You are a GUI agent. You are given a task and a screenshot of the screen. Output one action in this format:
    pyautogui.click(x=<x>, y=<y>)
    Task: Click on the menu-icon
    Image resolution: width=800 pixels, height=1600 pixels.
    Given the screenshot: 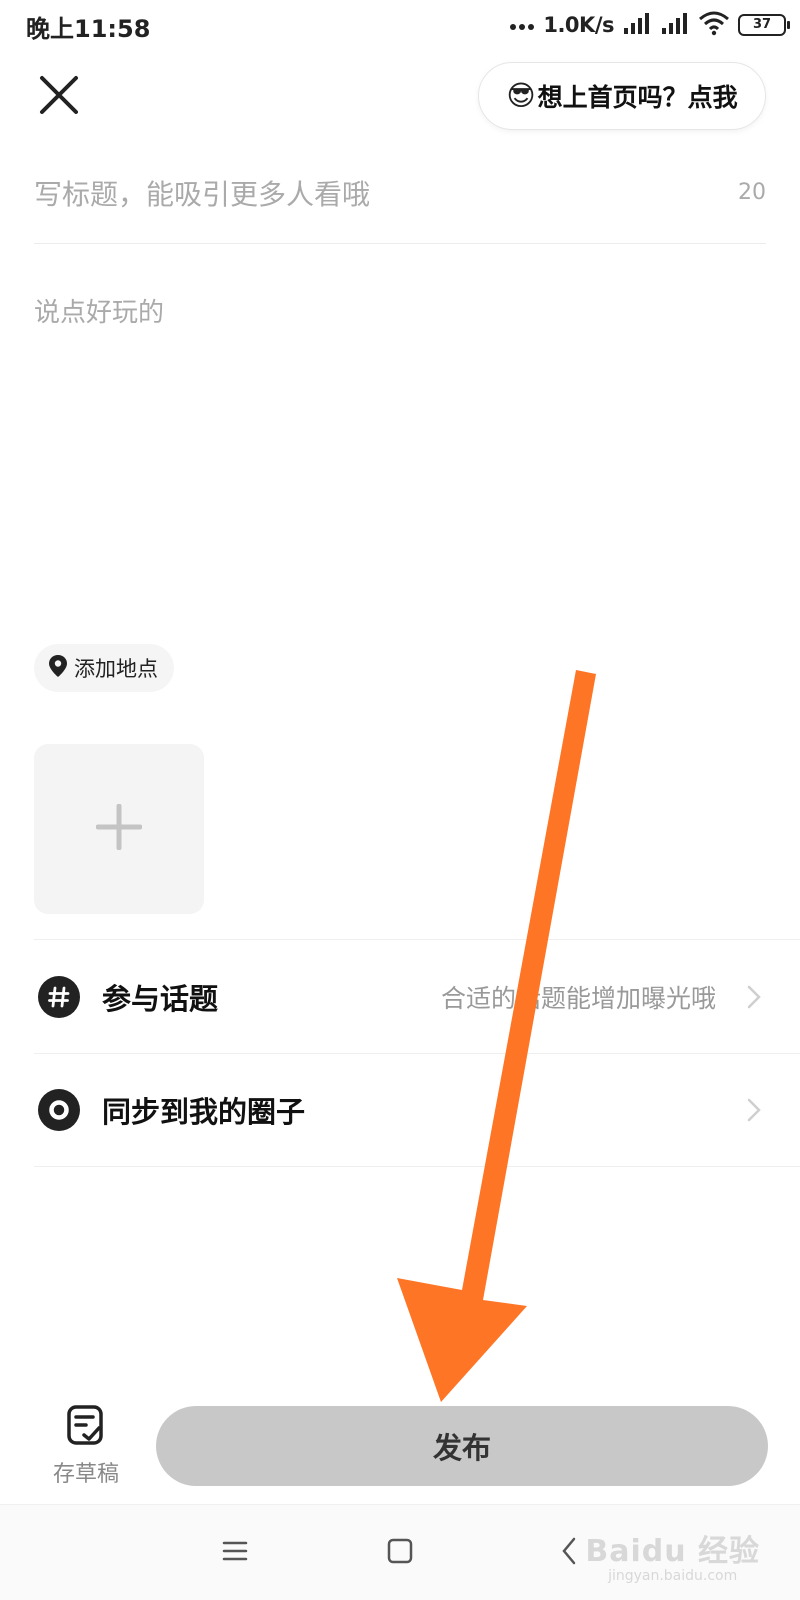 What is the action you would take?
    pyautogui.click(x=235, y=1553)
    